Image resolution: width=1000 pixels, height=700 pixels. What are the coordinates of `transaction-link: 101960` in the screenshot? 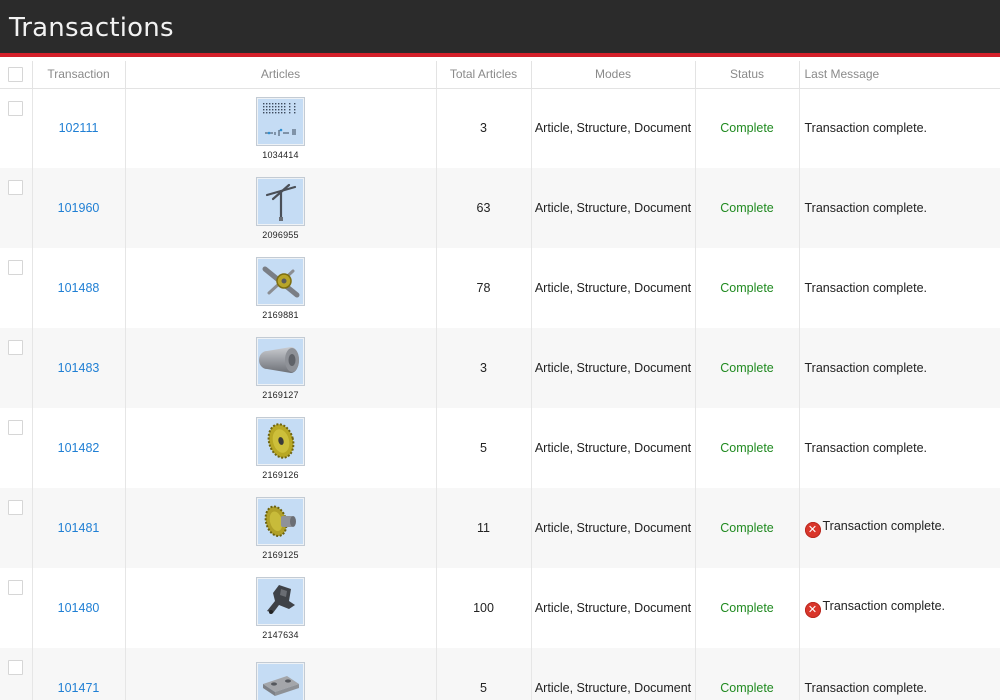 It's located at (79, 208).